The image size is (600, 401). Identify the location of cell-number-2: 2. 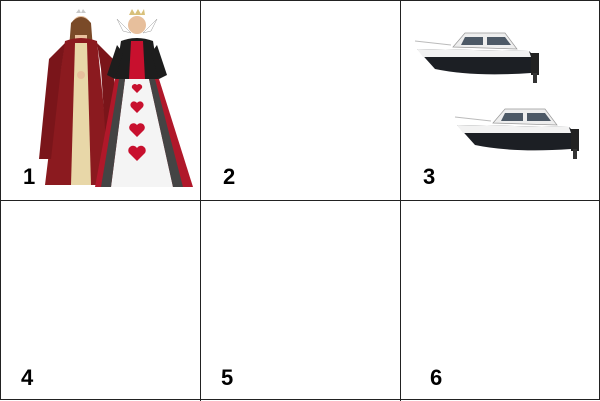
(229, 176).